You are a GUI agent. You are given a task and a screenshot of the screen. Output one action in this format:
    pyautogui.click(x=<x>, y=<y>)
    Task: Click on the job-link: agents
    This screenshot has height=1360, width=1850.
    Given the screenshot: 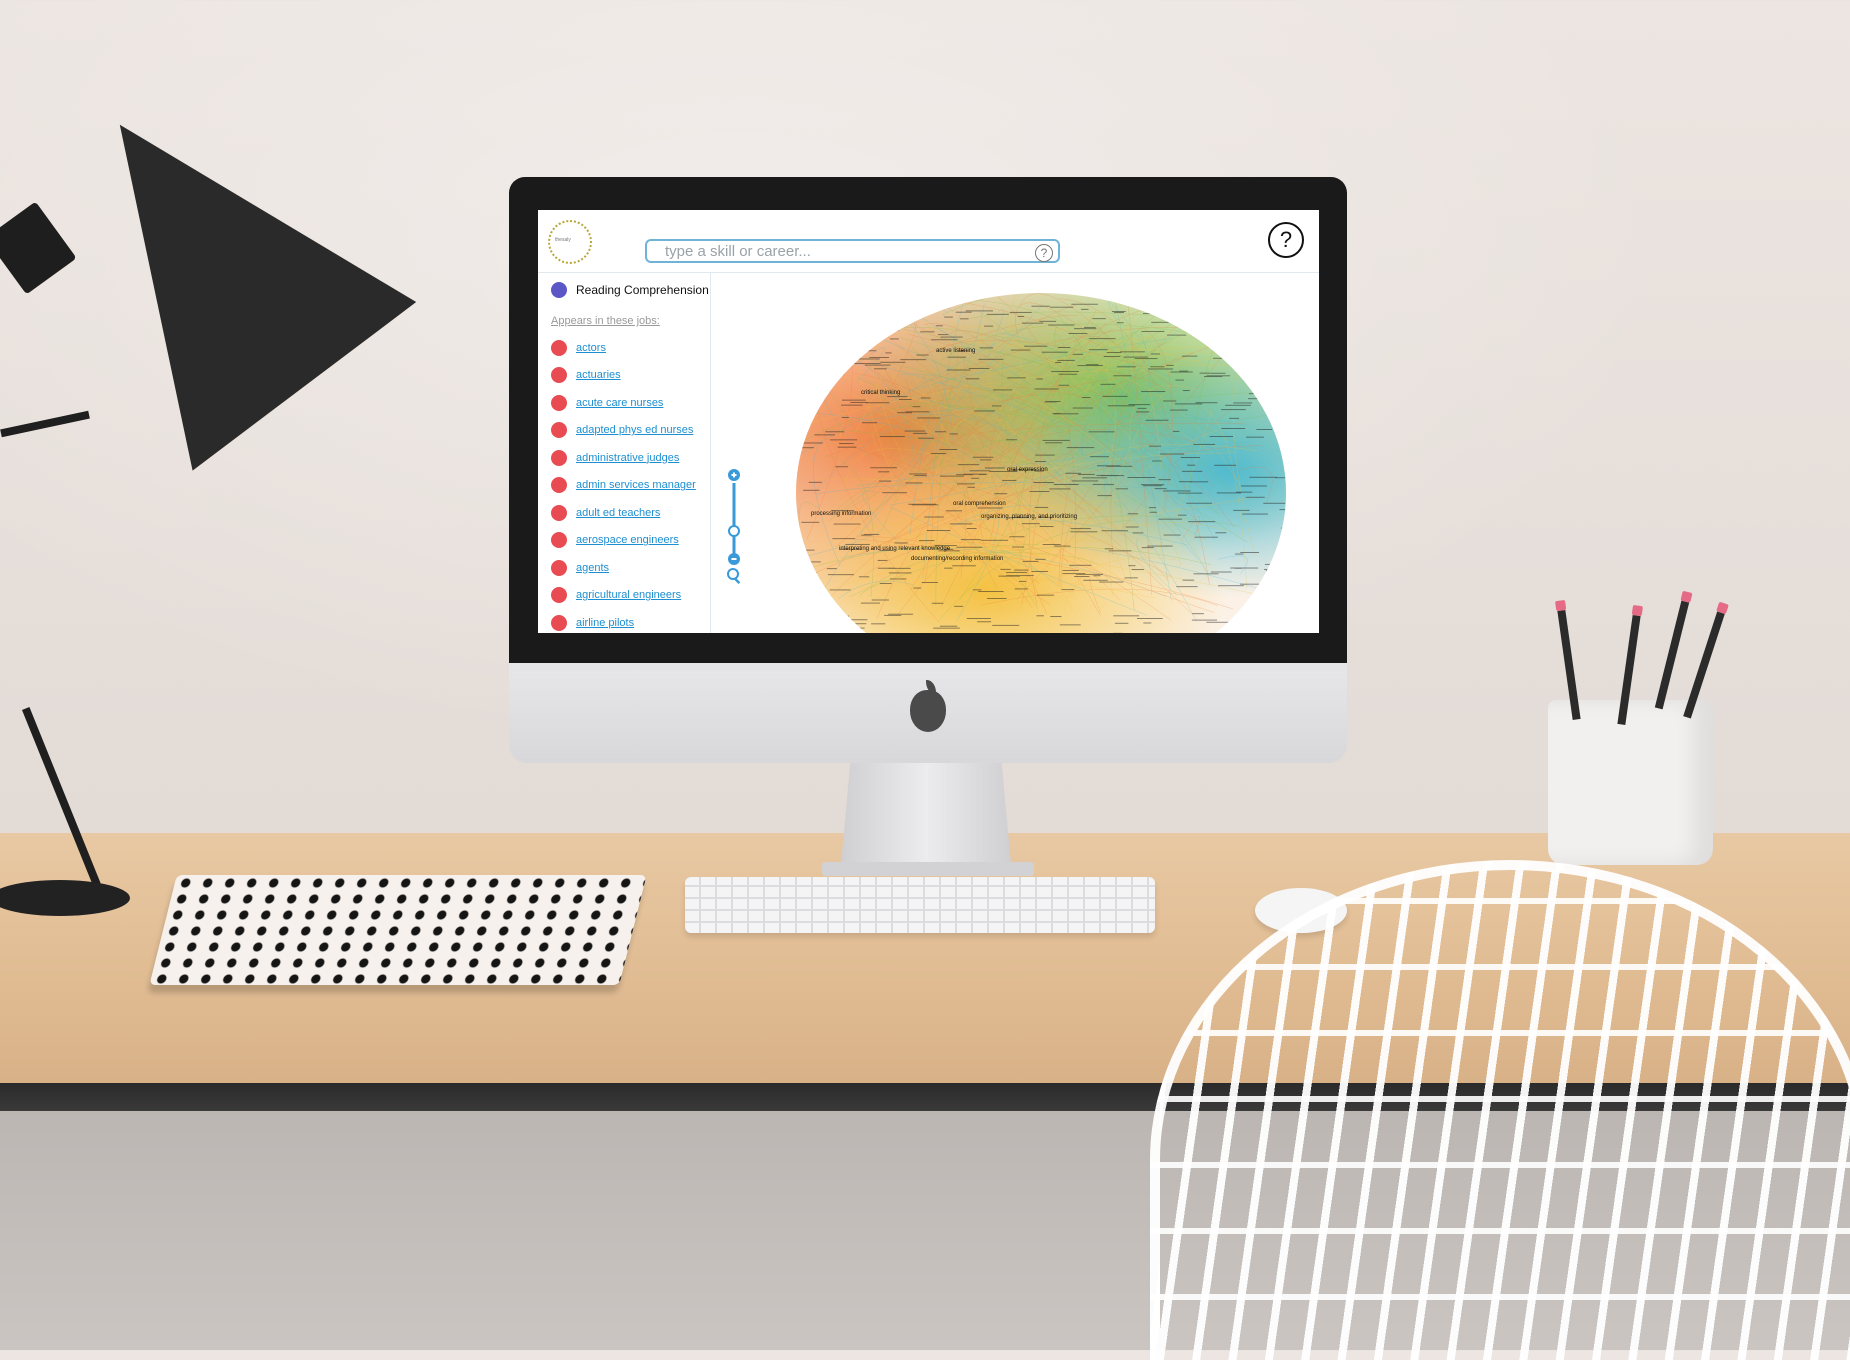 What is the action you would take?
    pyautogui.click(x=592, y=568)
    